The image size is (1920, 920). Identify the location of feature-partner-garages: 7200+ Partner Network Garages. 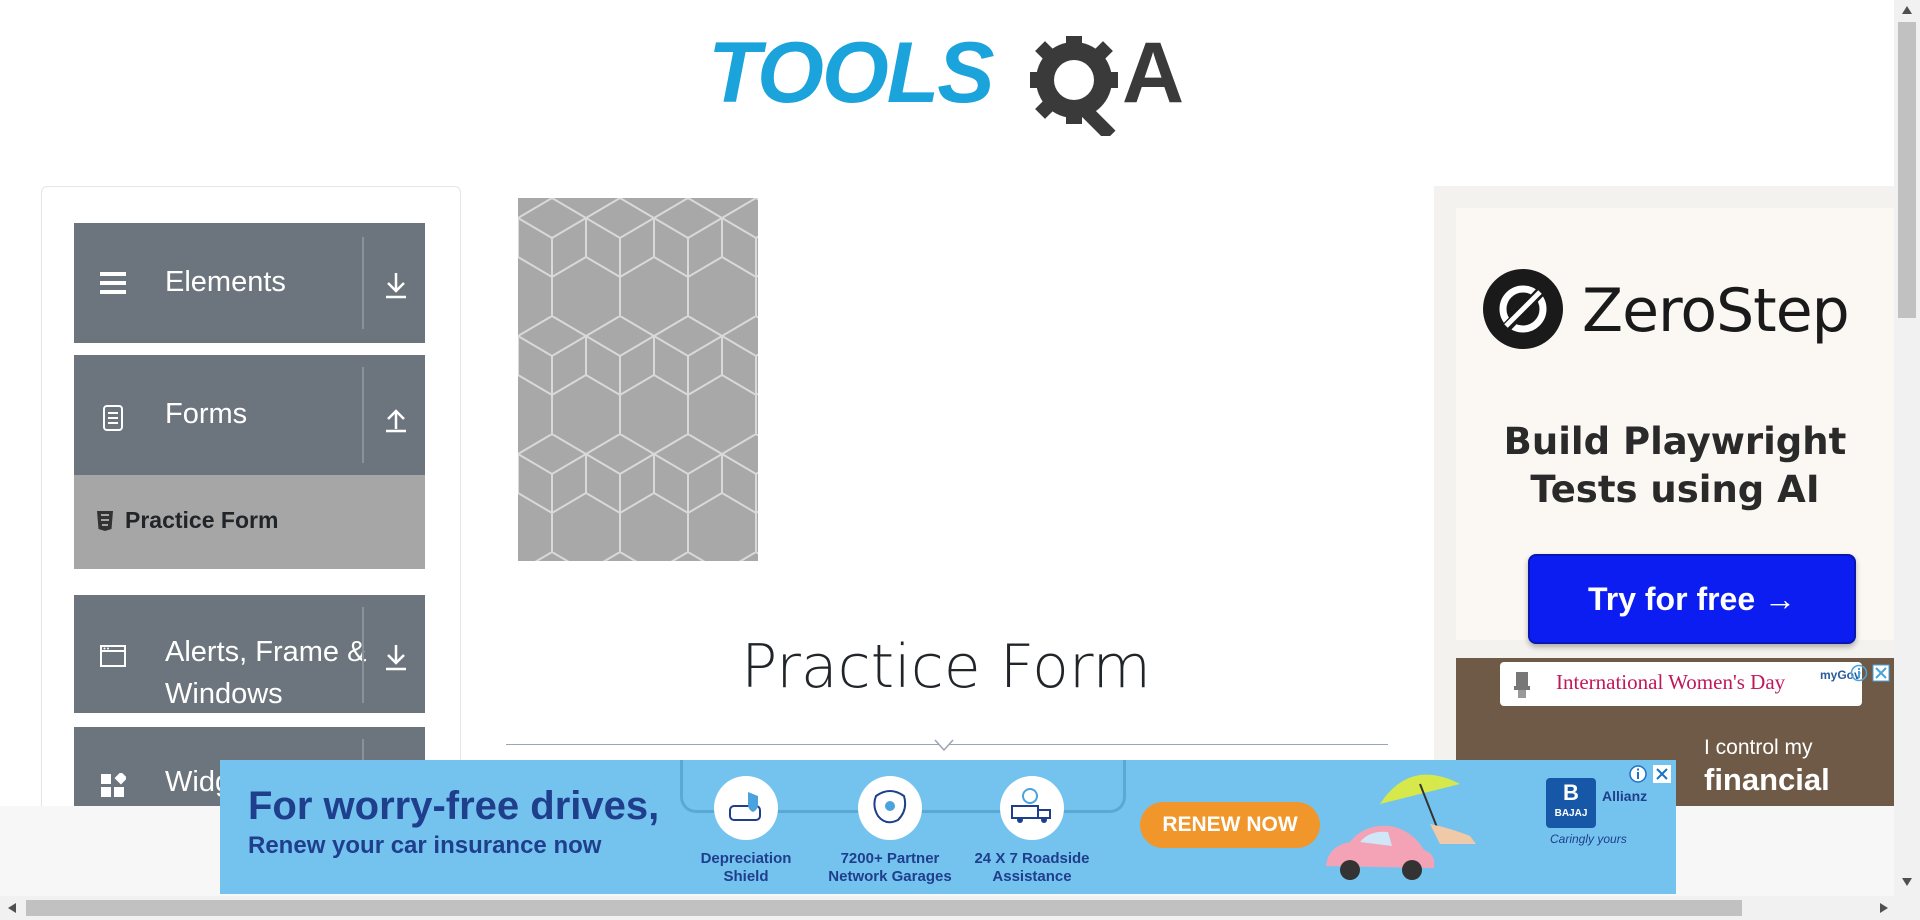
(890, 831).